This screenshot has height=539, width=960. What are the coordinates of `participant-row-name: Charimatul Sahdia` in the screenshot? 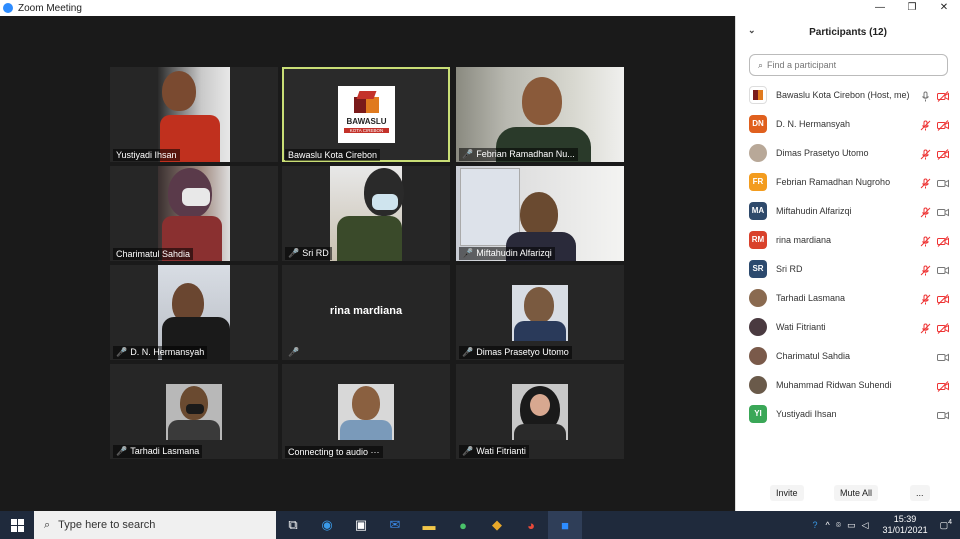 It's located at (813, 355).